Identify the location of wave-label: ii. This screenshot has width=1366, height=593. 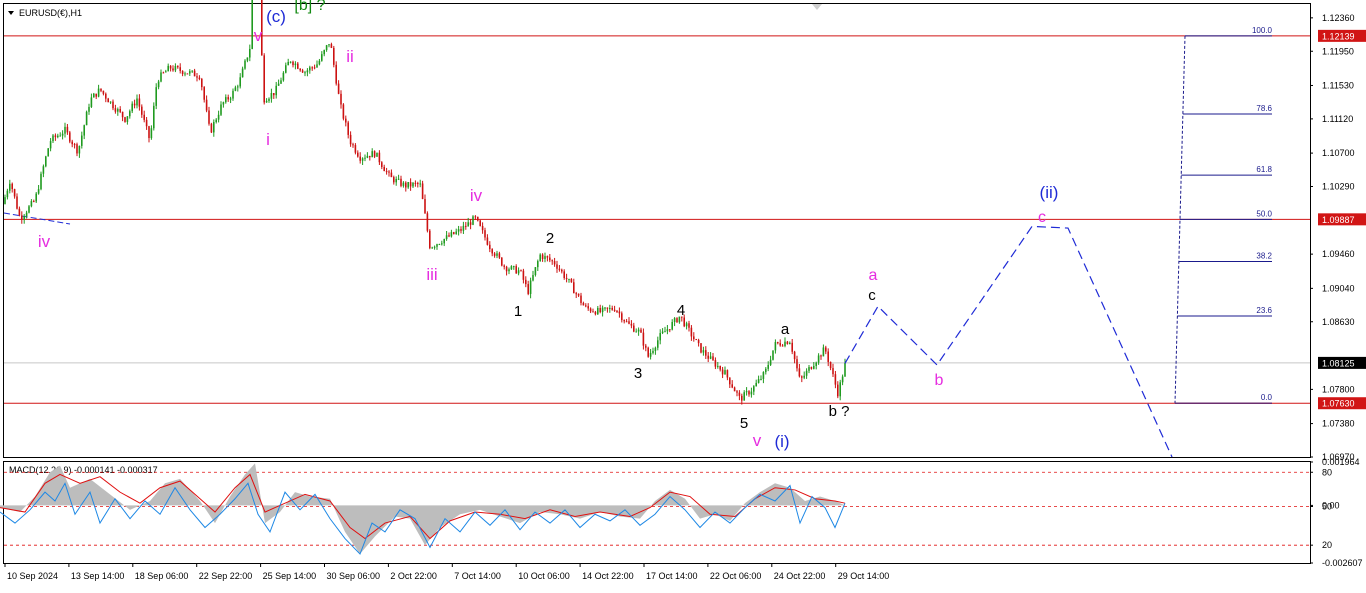
(350, 56).